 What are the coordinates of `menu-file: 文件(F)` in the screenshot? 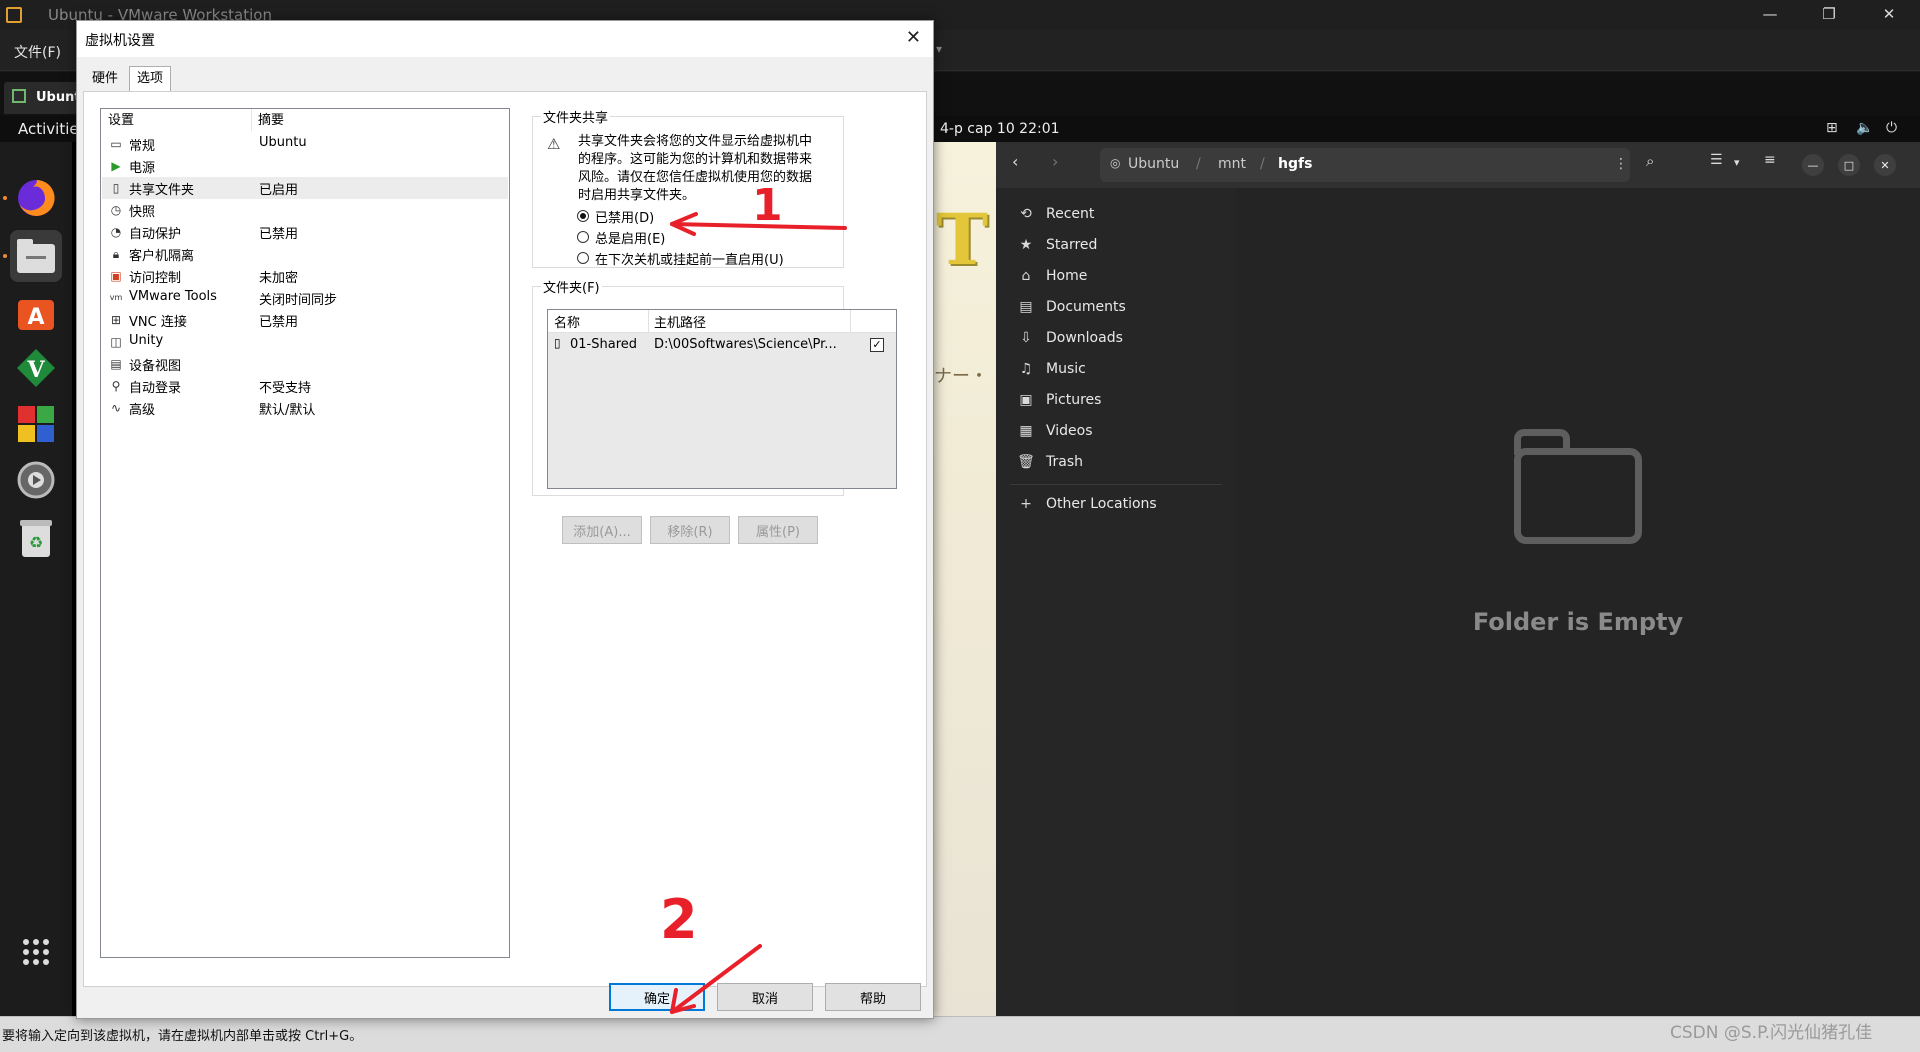 It's located at (37, 52).